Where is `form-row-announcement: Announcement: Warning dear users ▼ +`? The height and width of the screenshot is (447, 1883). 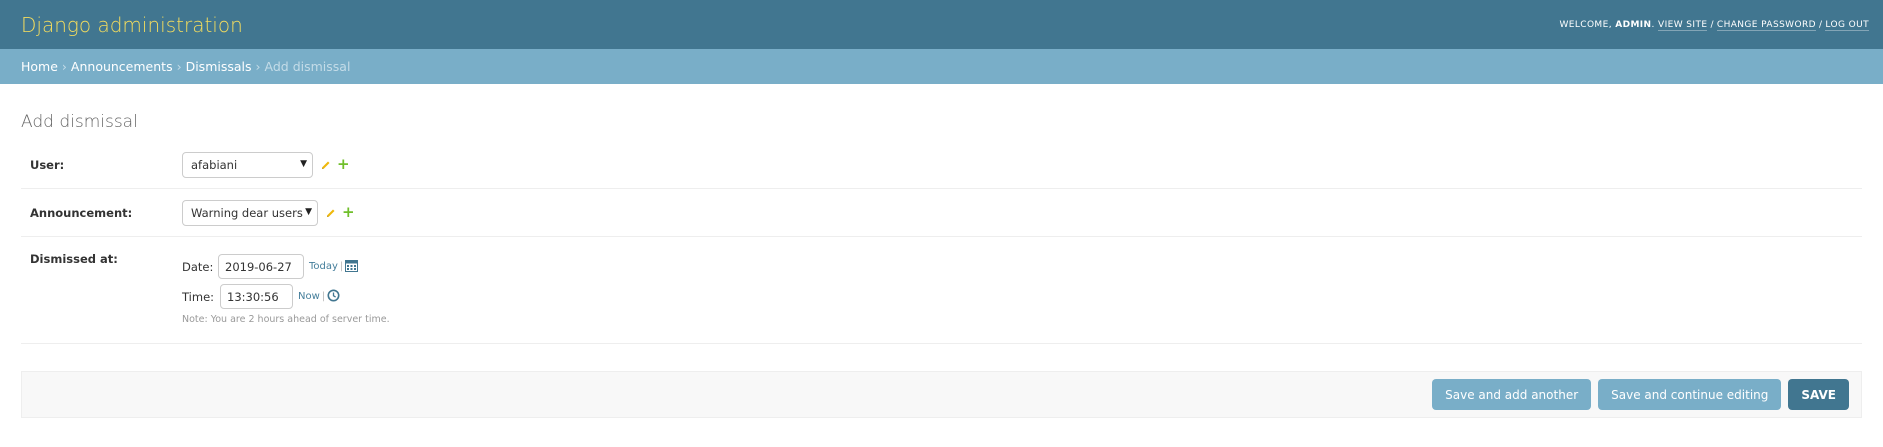 form-row-announcement: Announcement: Warning dear users ▼ + is located at coordinates (941, 213).